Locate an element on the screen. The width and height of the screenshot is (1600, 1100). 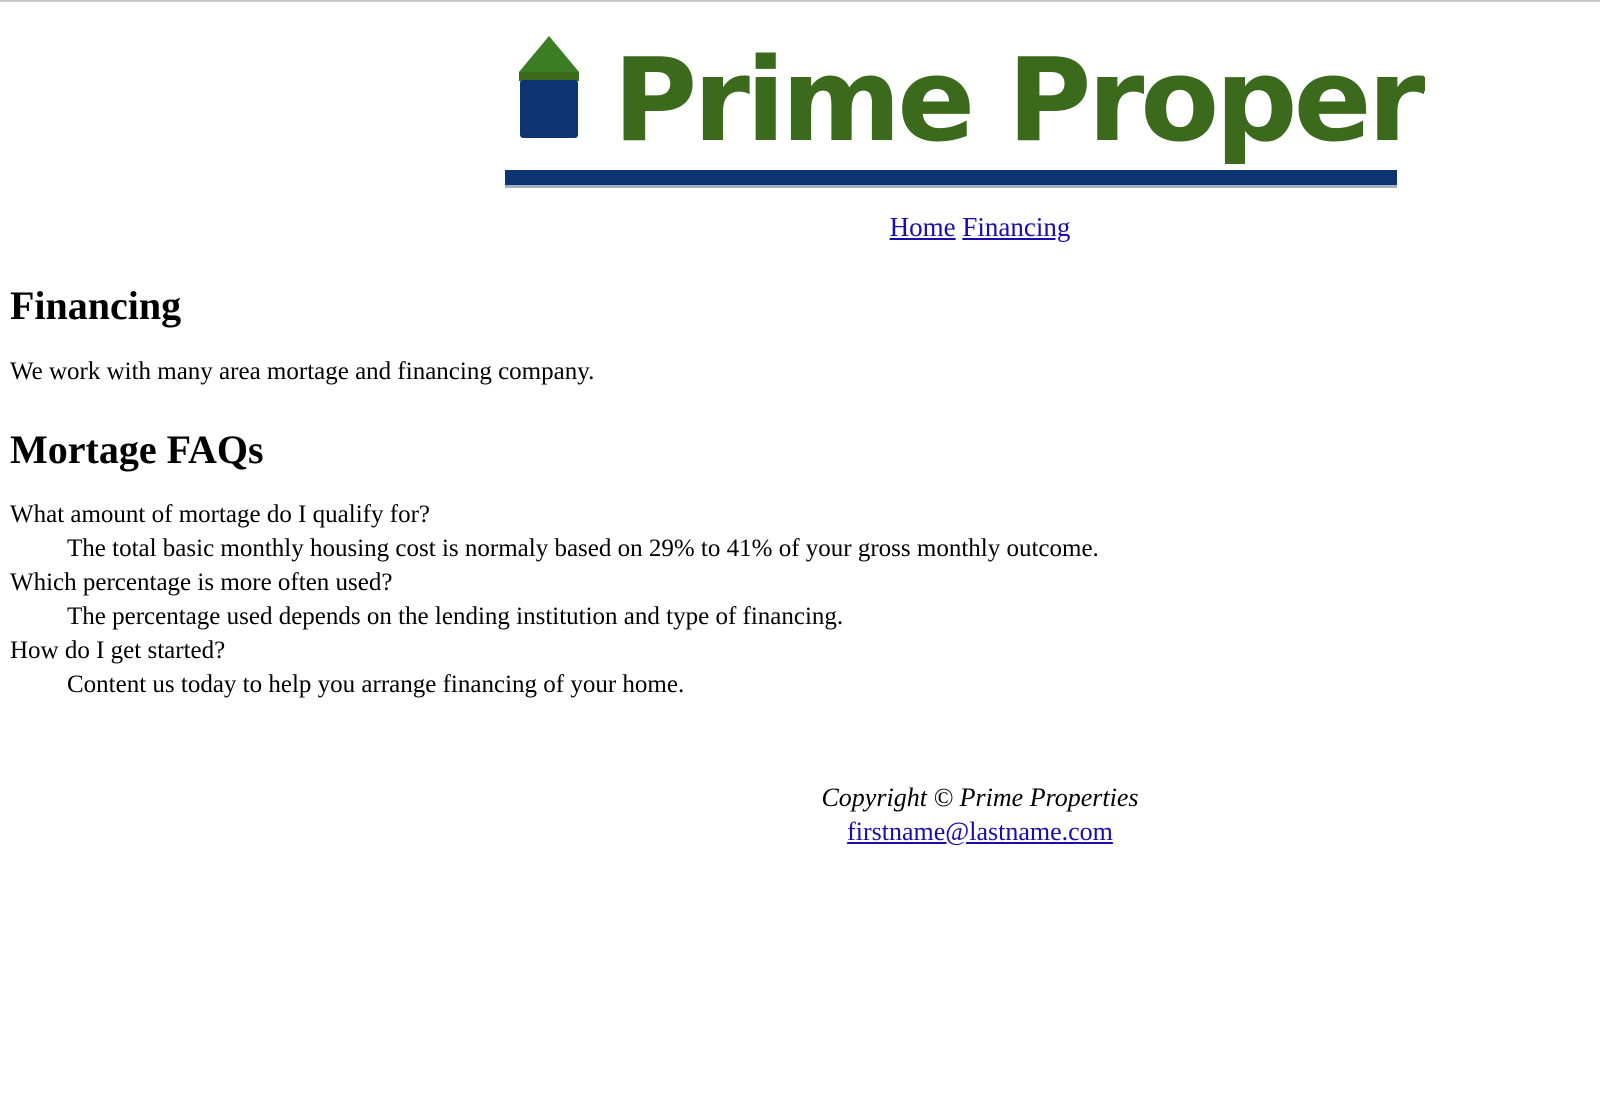
faq-question: Which percentage is more often used? is located at coordinates (201, 582).